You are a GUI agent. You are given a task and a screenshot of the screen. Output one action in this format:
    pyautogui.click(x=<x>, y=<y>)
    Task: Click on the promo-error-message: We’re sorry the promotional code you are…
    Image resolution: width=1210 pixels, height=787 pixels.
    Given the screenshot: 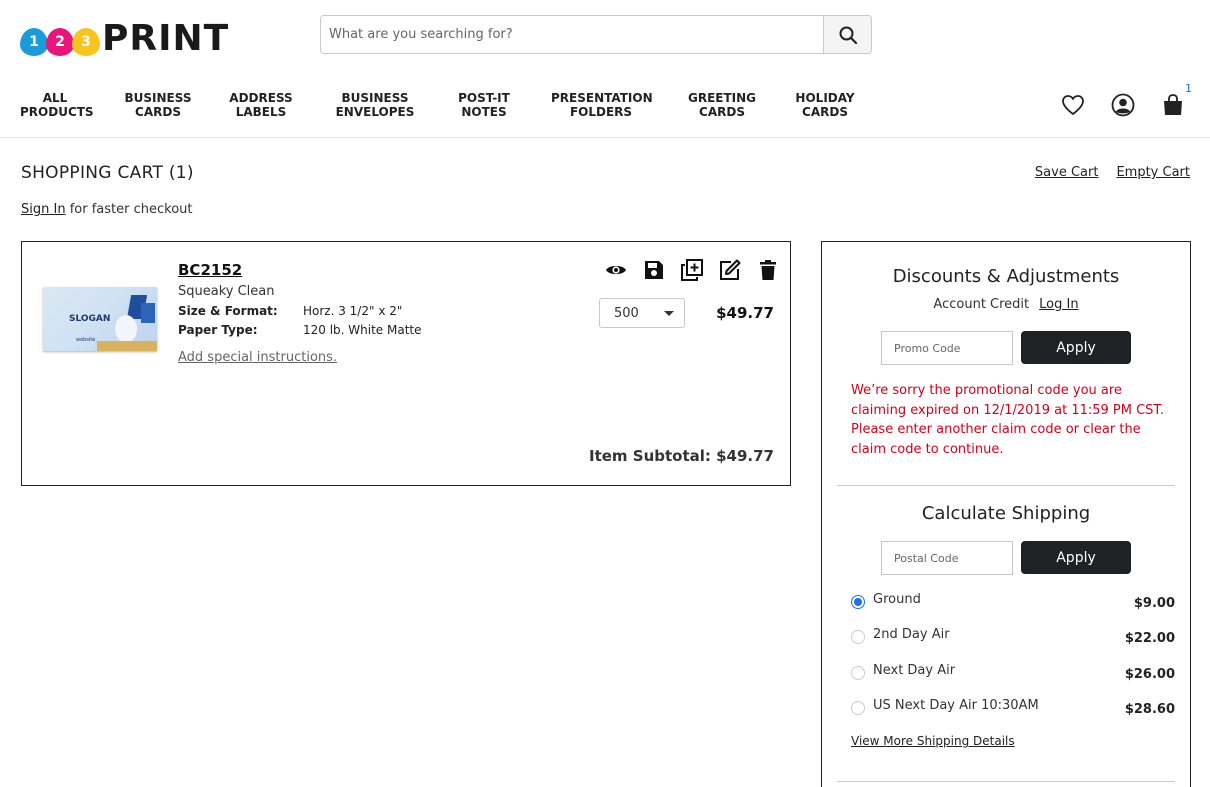 What is the action you would take?
    pyautogui.click(x=1007, y=420)
    